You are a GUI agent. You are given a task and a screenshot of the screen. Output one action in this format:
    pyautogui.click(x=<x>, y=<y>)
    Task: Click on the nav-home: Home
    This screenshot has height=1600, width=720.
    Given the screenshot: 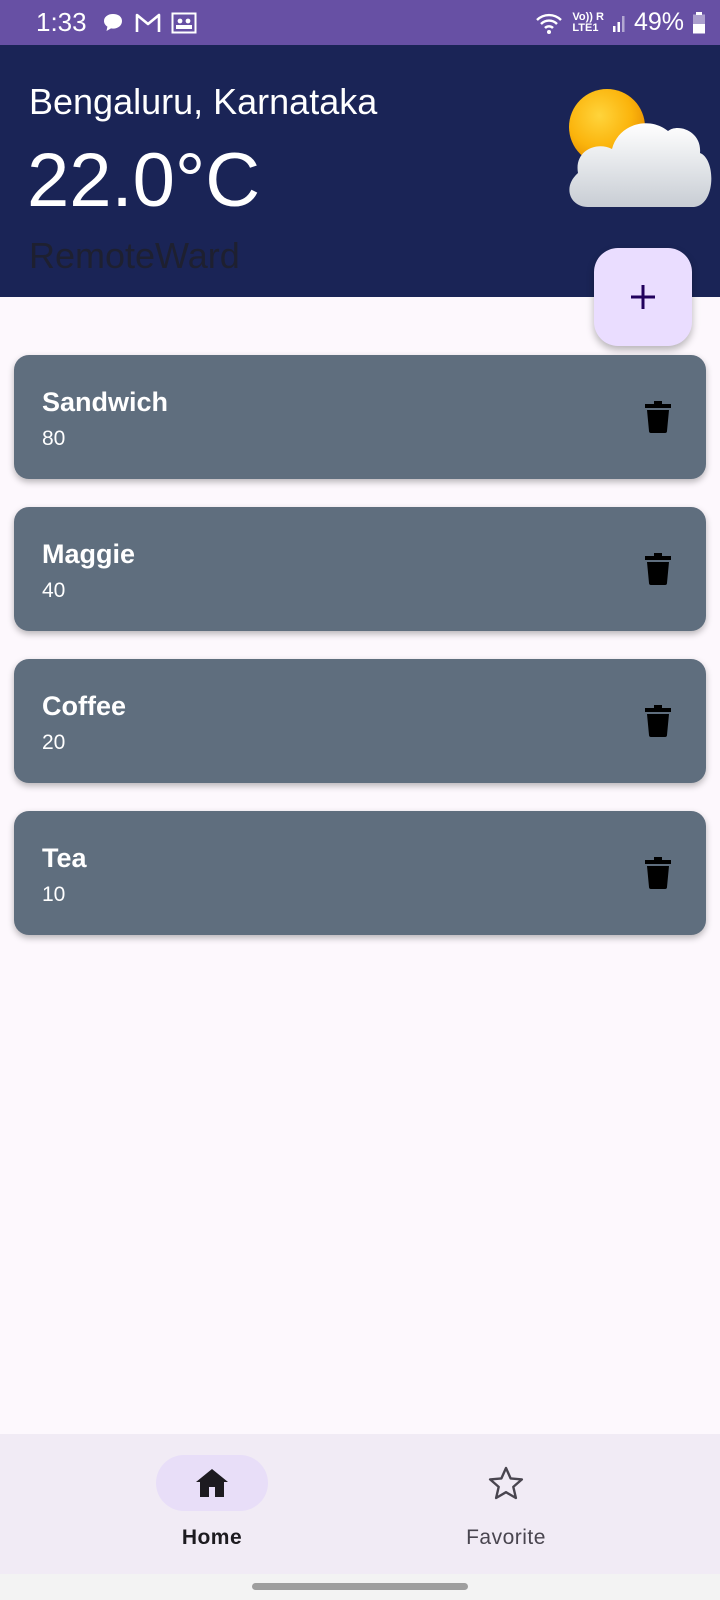 What is the action you would take?
    pyautogui.click(x=212, y=1504)
    